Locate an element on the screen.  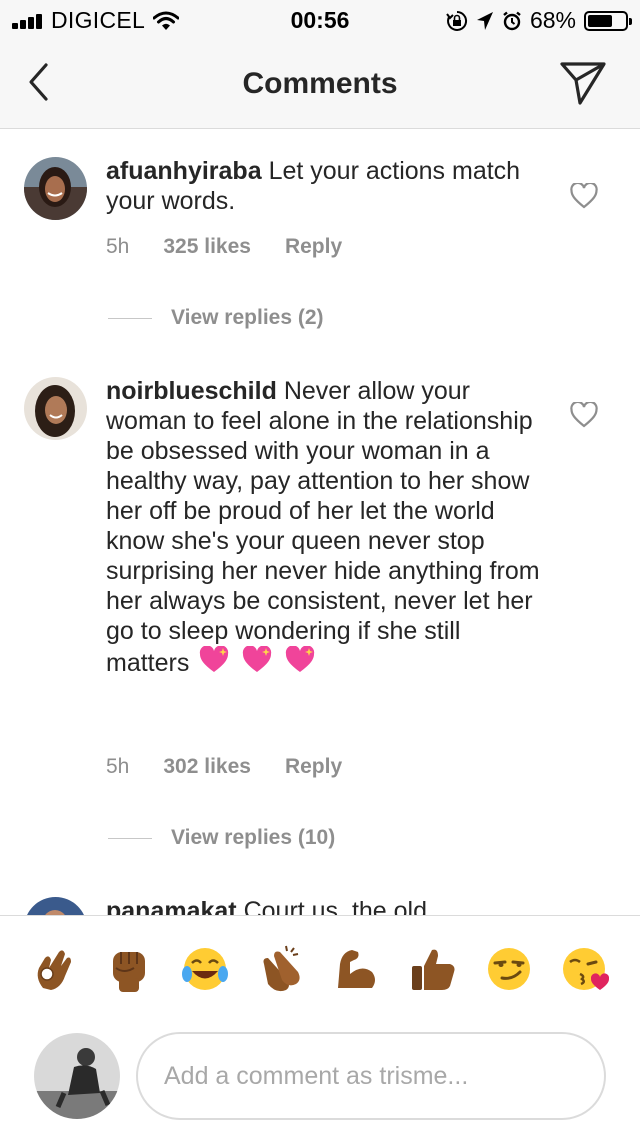
comment-username: afuanhyiraba is located at coordinates (184, 171).